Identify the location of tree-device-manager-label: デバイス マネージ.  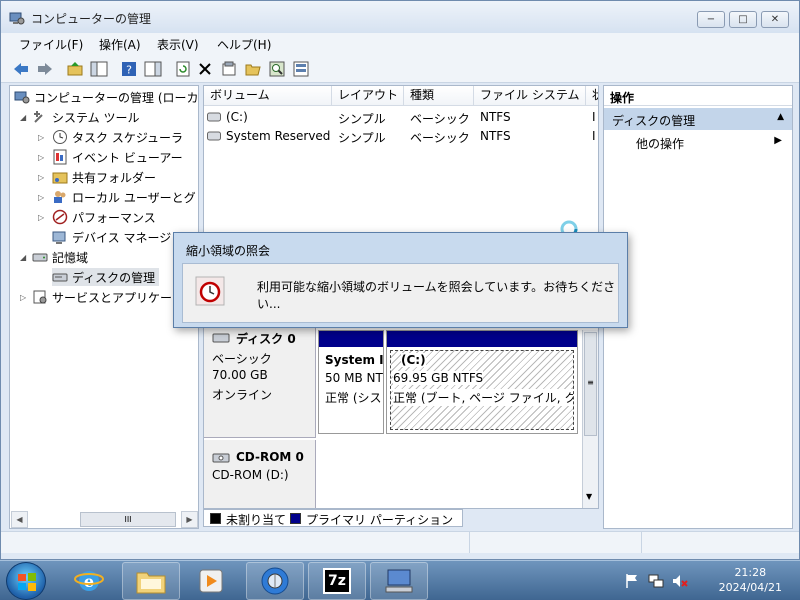
(122, 237).